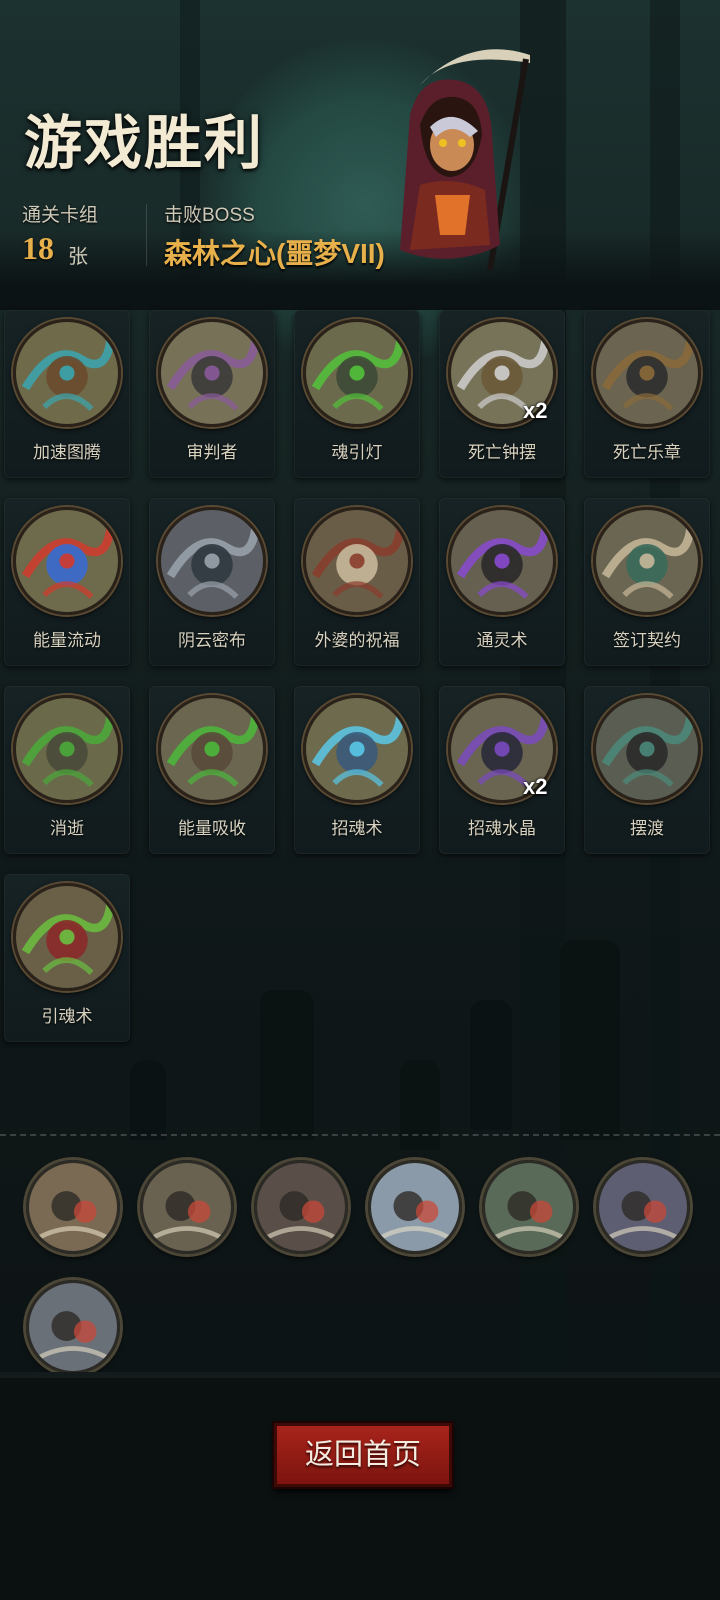  I want to click on victory-title: 游戏胜利, so click(144, 143).